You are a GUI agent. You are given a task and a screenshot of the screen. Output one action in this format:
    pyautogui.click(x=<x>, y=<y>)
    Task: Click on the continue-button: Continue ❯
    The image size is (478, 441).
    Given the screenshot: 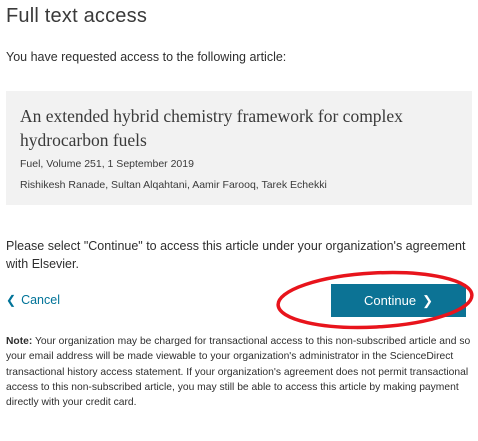 What is the action you would take?
    pyautogui.click(x=398, y=300)
    